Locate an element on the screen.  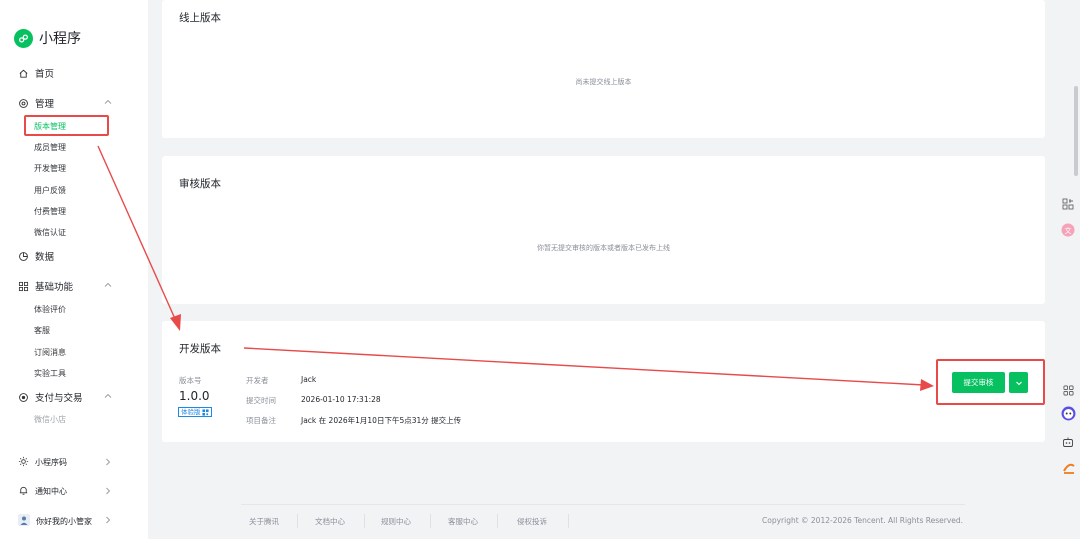
assistant-icon is located at coordinates (1068, 413).